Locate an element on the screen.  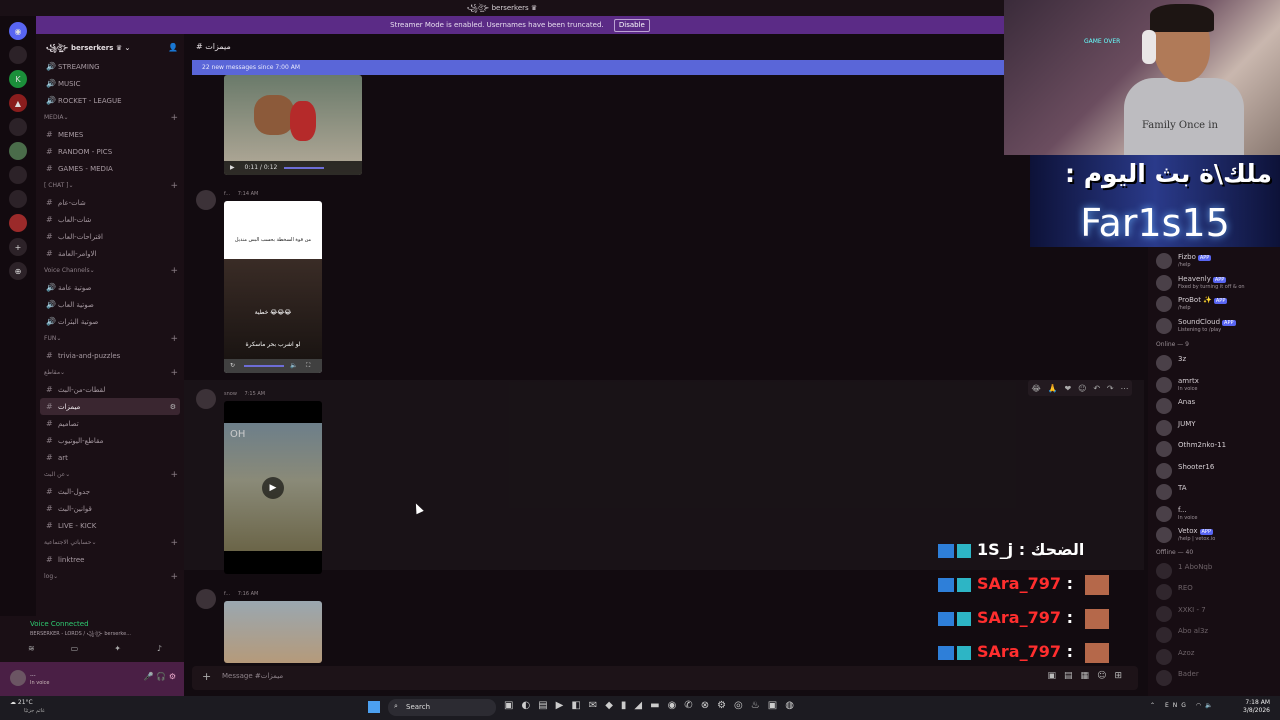
language-indicator: ENG is located at coordinates (1177, 705).